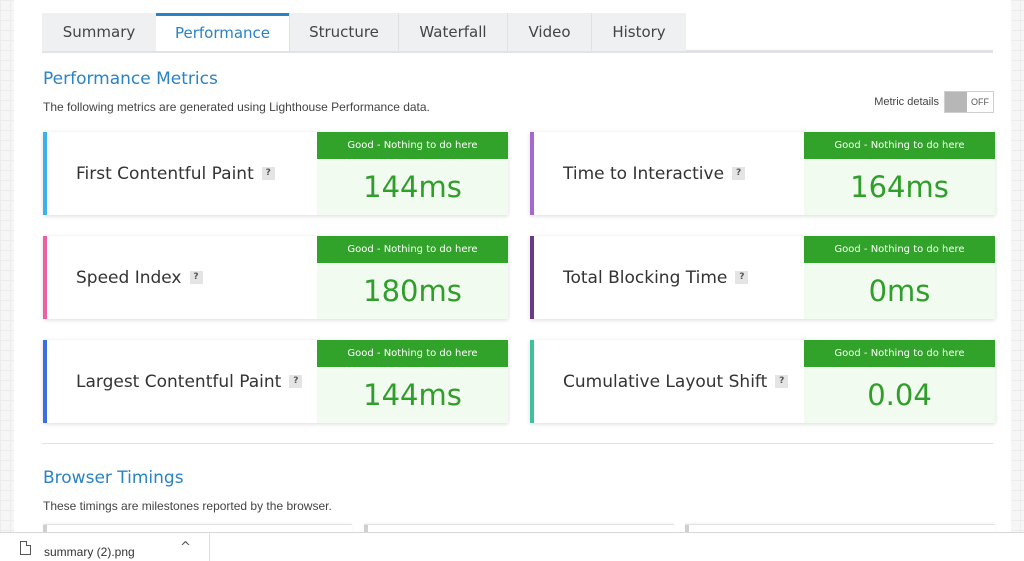  What do you see at coordinates (165, 173) in the screenshot?
I see `metric-label: First Contentful Paint` at bounding box center [165, 173].